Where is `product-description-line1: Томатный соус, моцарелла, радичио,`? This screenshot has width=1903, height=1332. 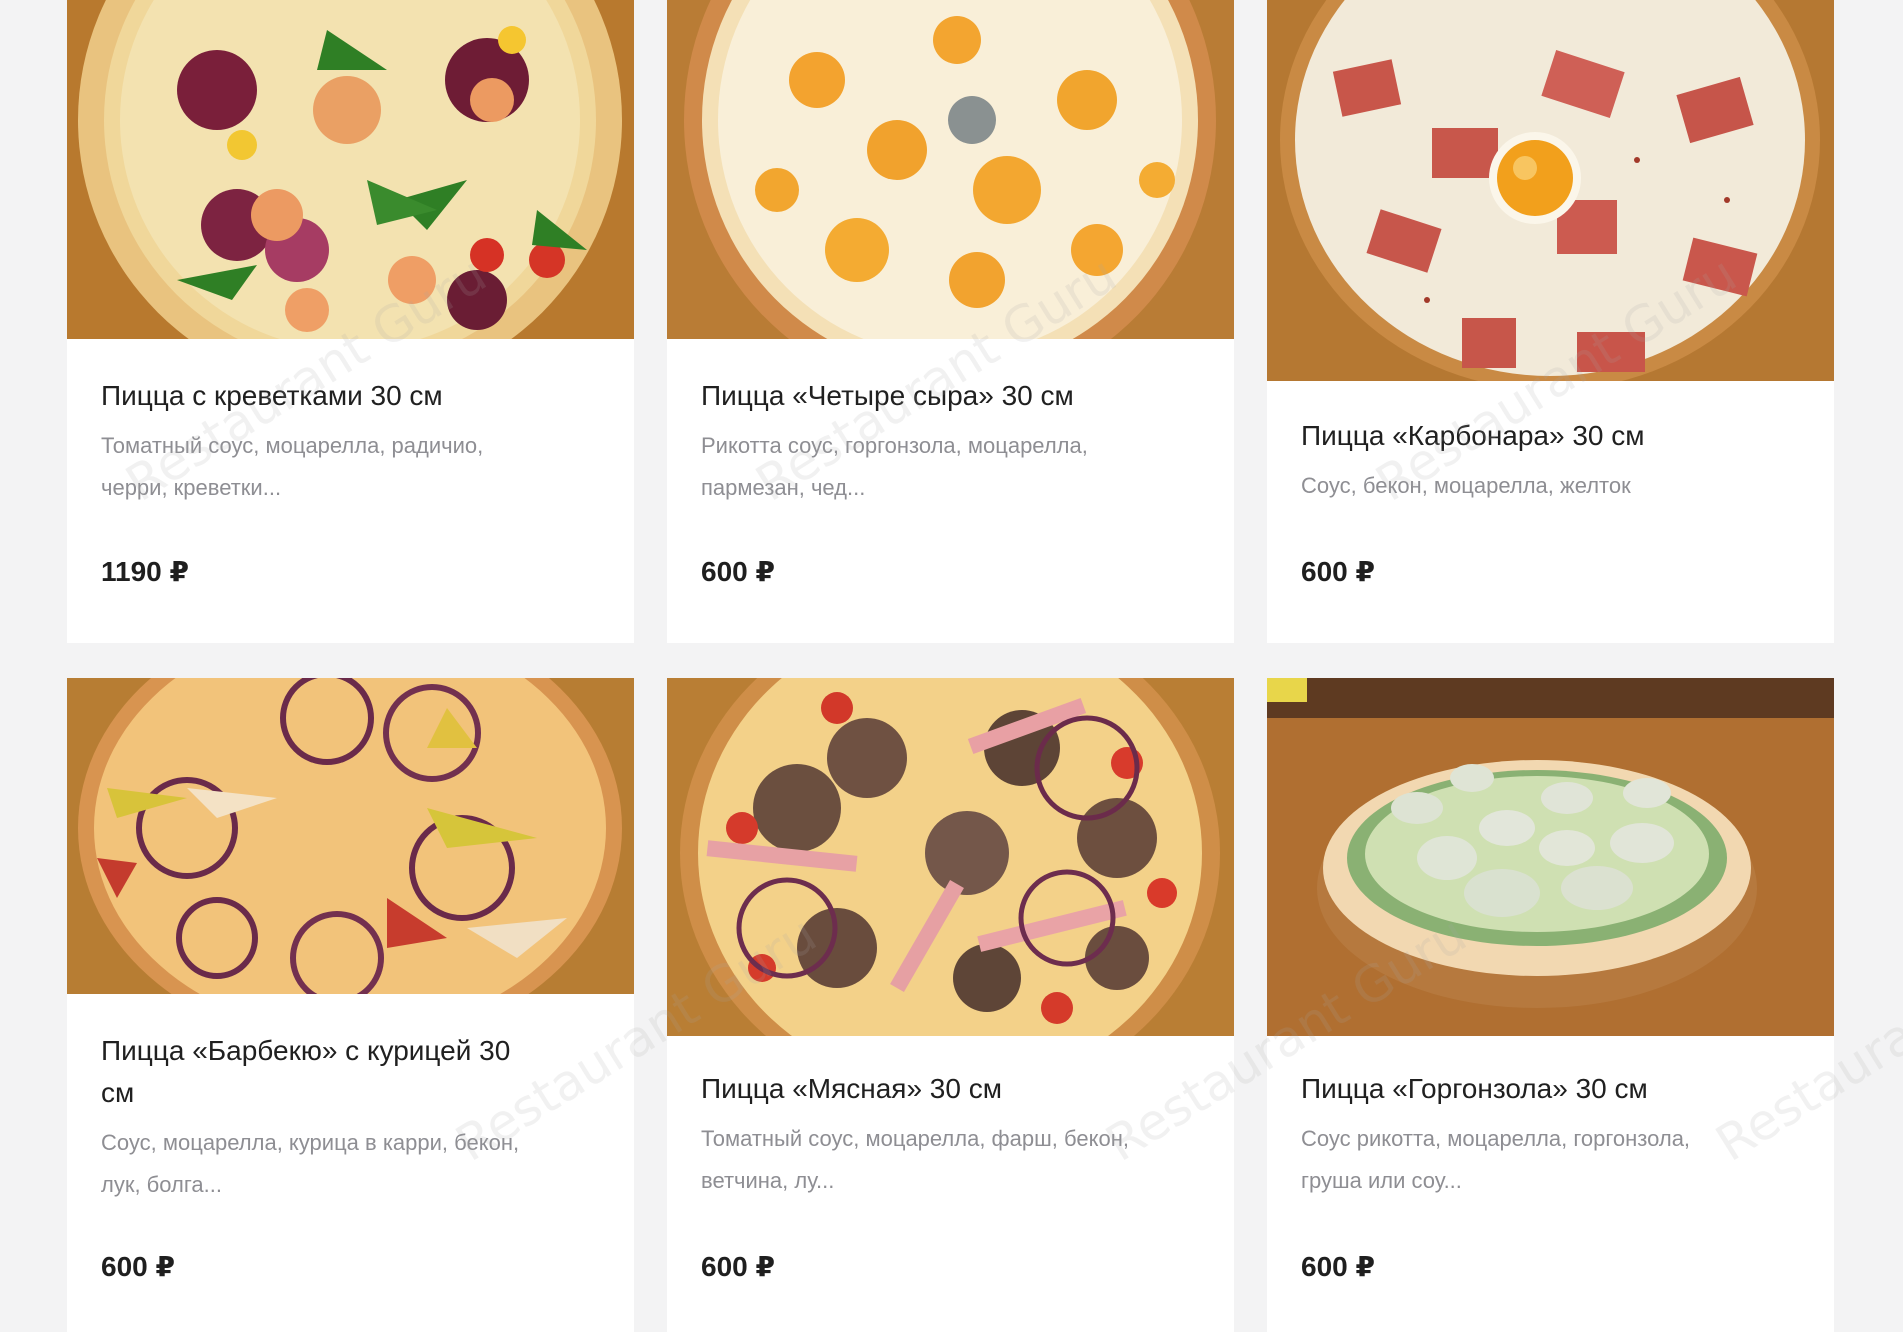
product-description-line1: Томатный соус, моцарелла, радичио, is located at coordinates (292, 445).